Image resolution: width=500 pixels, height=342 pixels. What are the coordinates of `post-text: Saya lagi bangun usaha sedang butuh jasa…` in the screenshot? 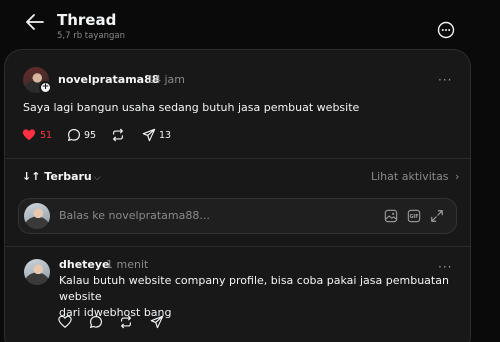 It's located at (191, 107).